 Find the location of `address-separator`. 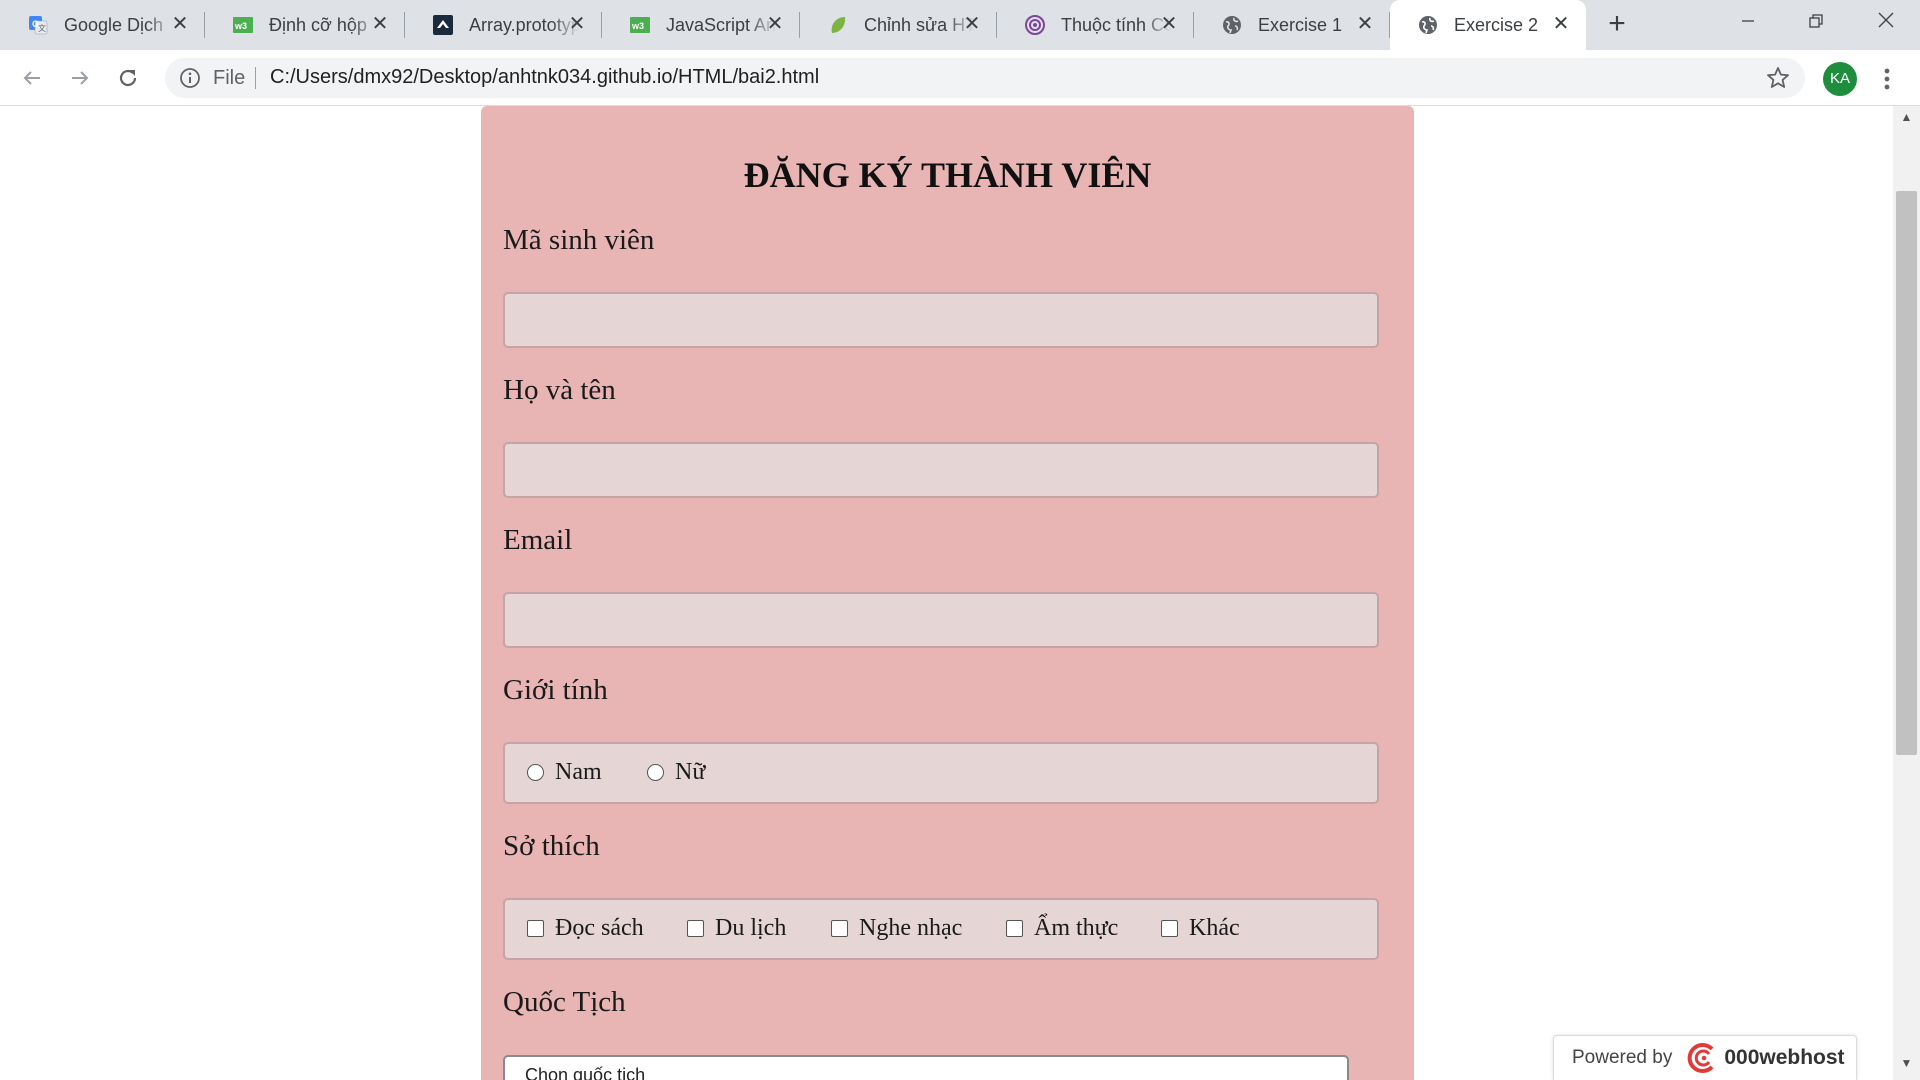

address-separator is located at coordinates (255, 78).